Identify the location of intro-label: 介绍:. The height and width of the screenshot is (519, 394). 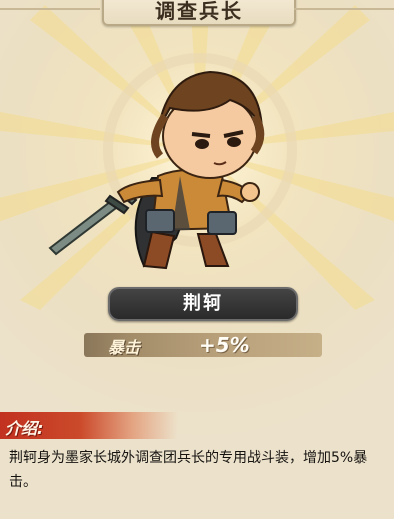
(24, 428).